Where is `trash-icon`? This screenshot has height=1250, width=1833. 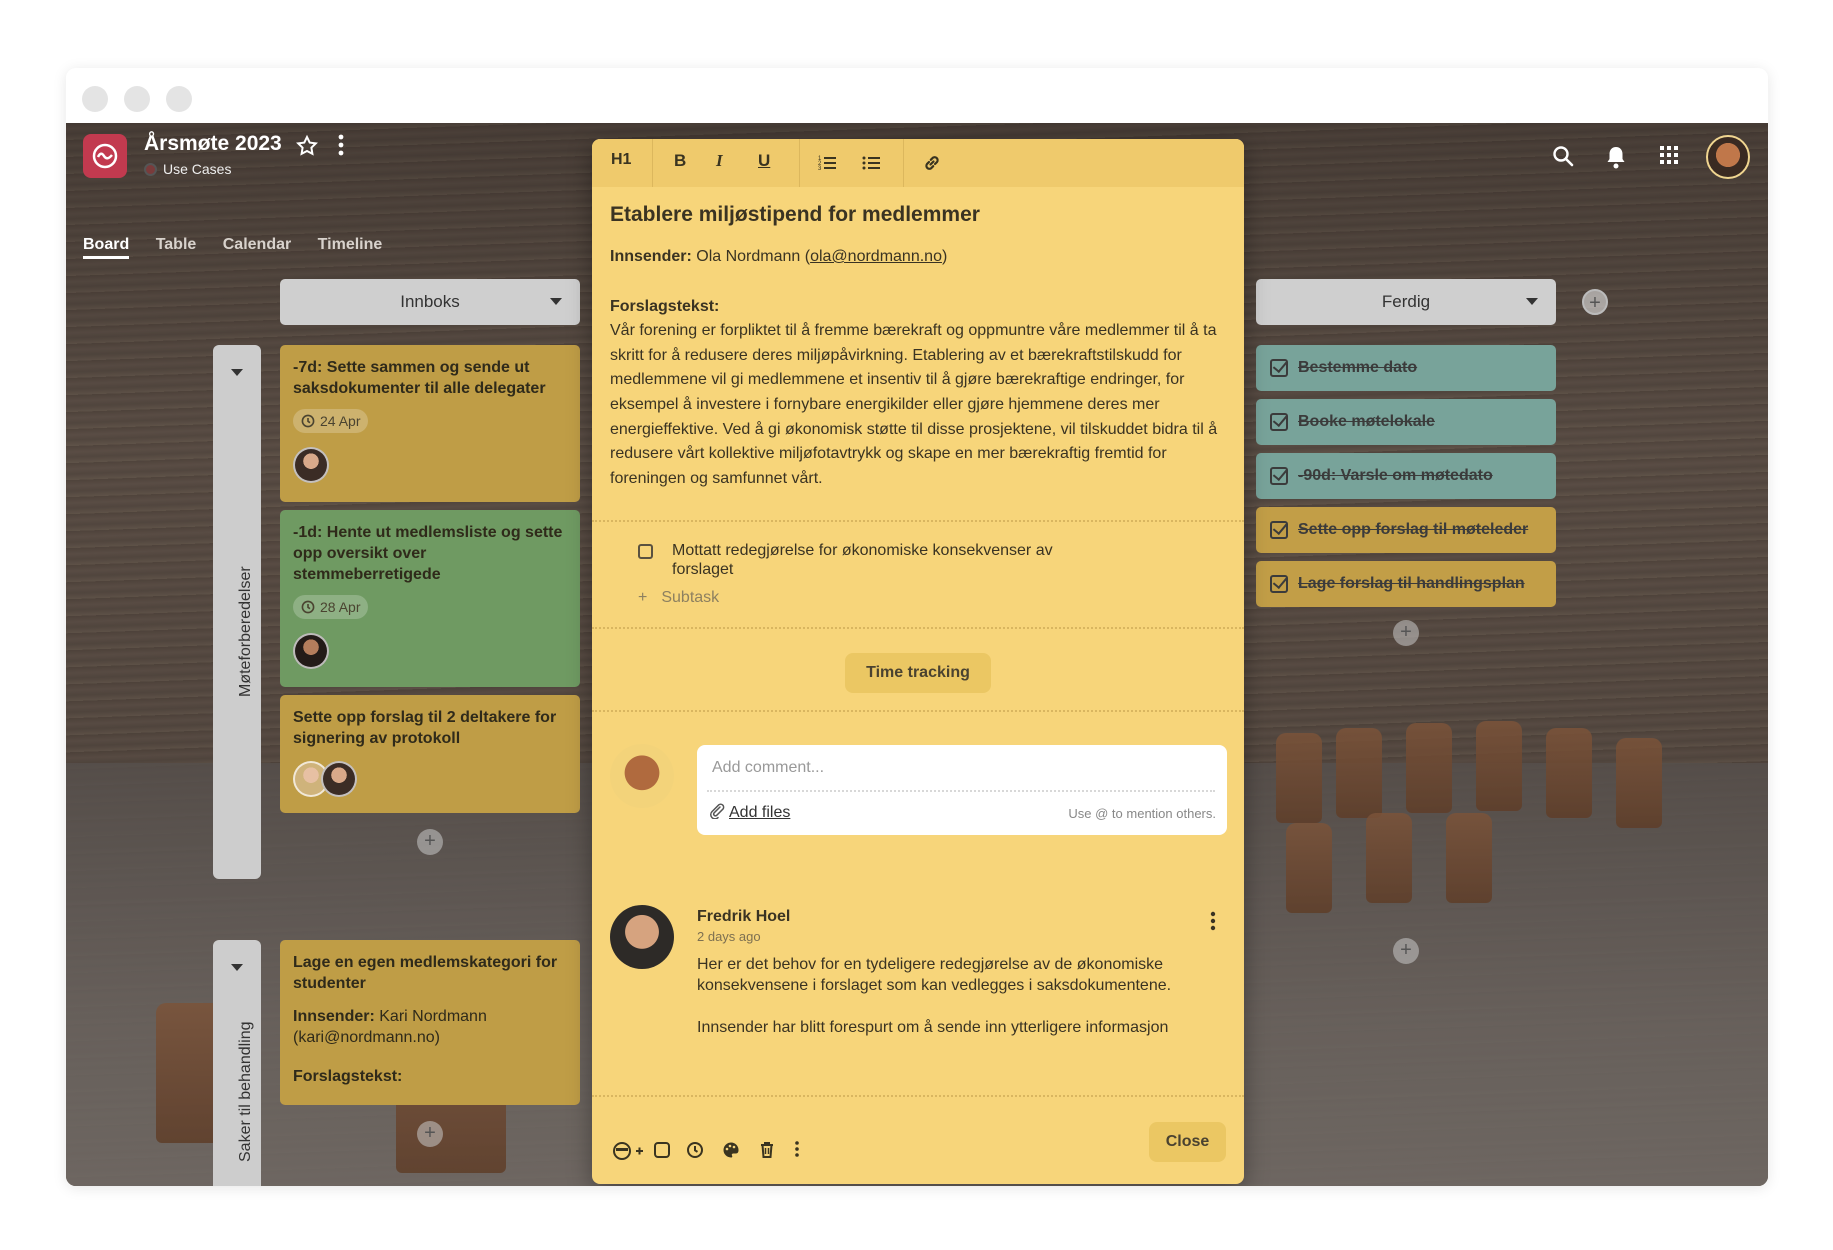 trash-icon is located at coordinates (767, 1150).